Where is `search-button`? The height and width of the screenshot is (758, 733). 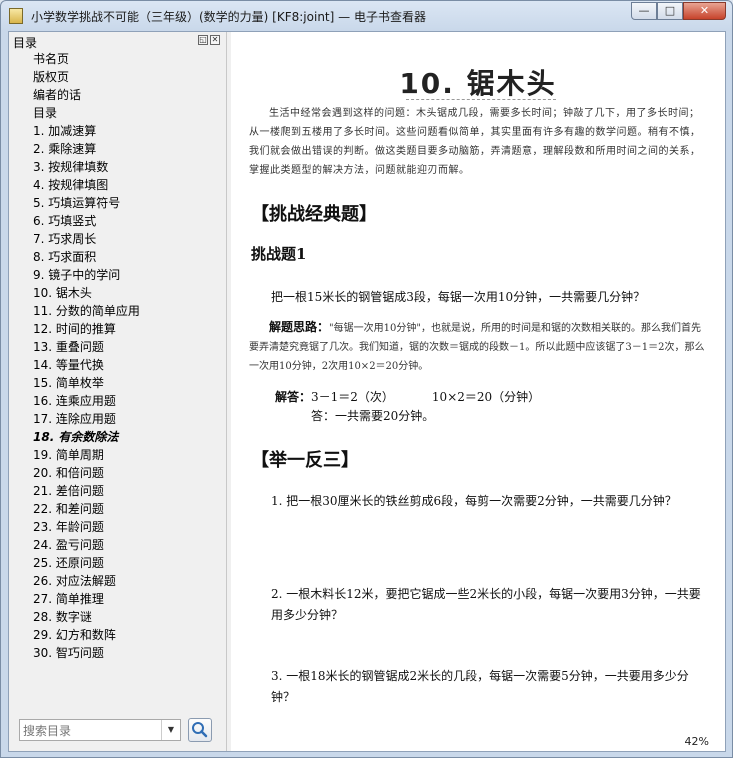
search-button is located at coordinates (200, 730).